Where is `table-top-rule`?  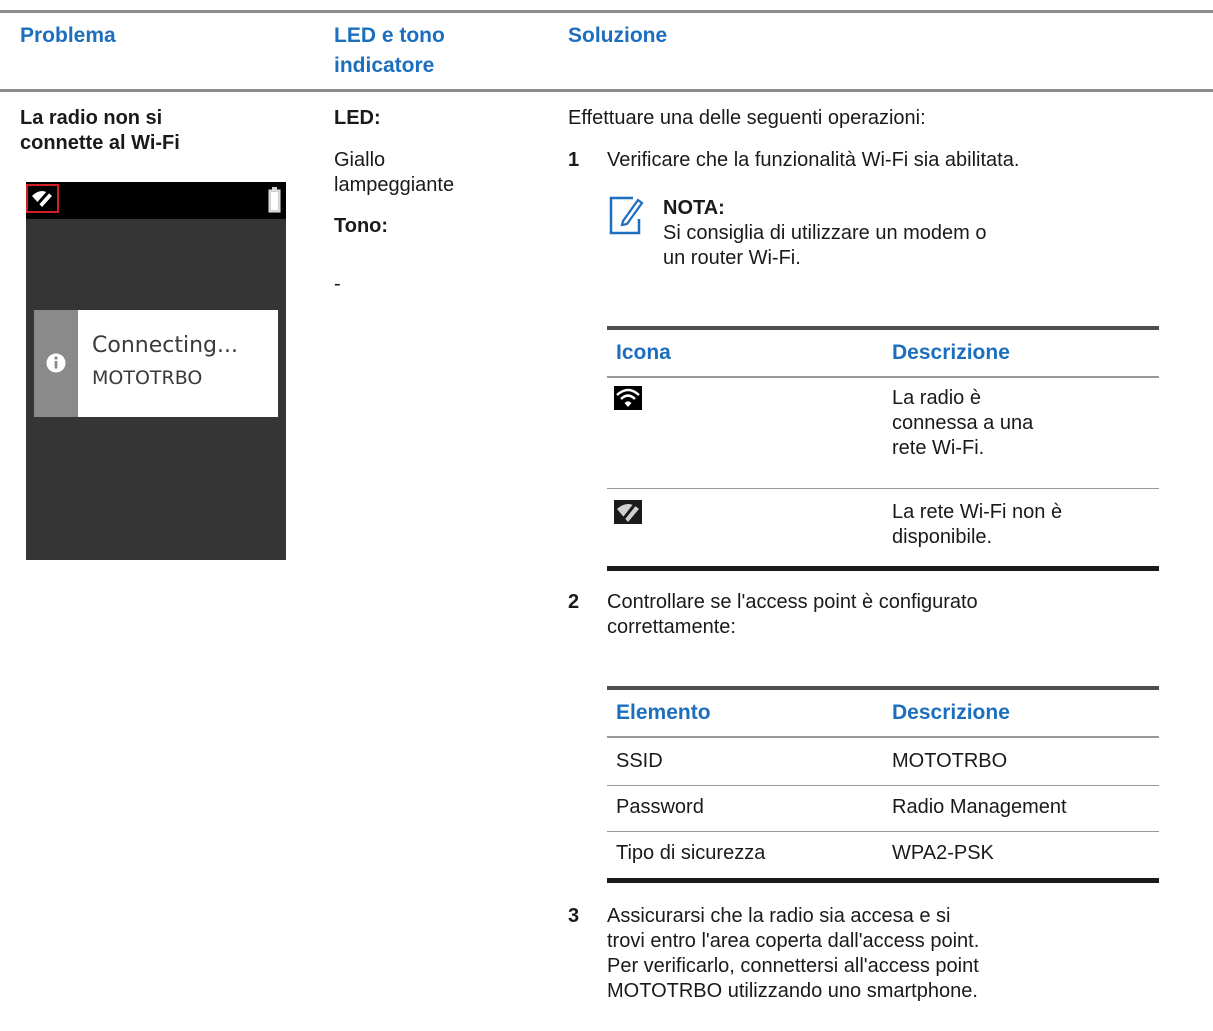 table-top-rule is located at coordinates (606, 11).